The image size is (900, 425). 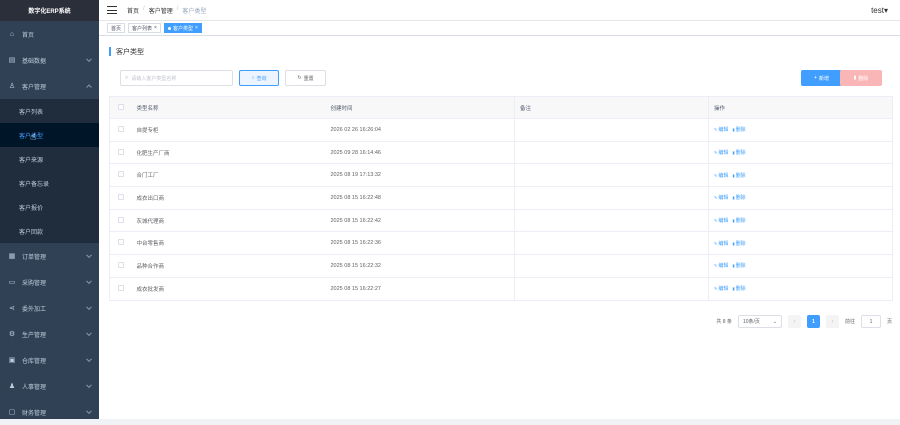 I want to click on tag-customer-list: 客户列表×, so click(x=144, y=28).